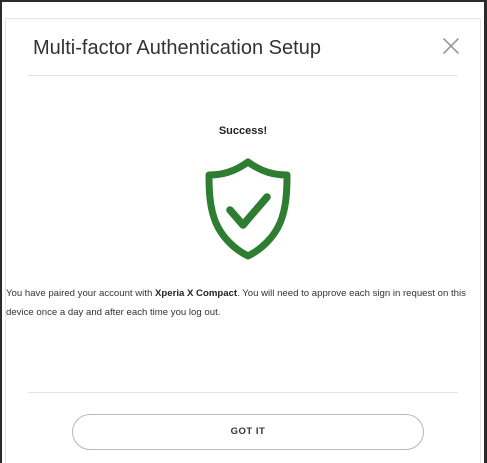 This screenshot has height=463, width=487. Describe the element at coordinates (243, 131) in the screenshot. I see `success-heading: Success!` at that location.